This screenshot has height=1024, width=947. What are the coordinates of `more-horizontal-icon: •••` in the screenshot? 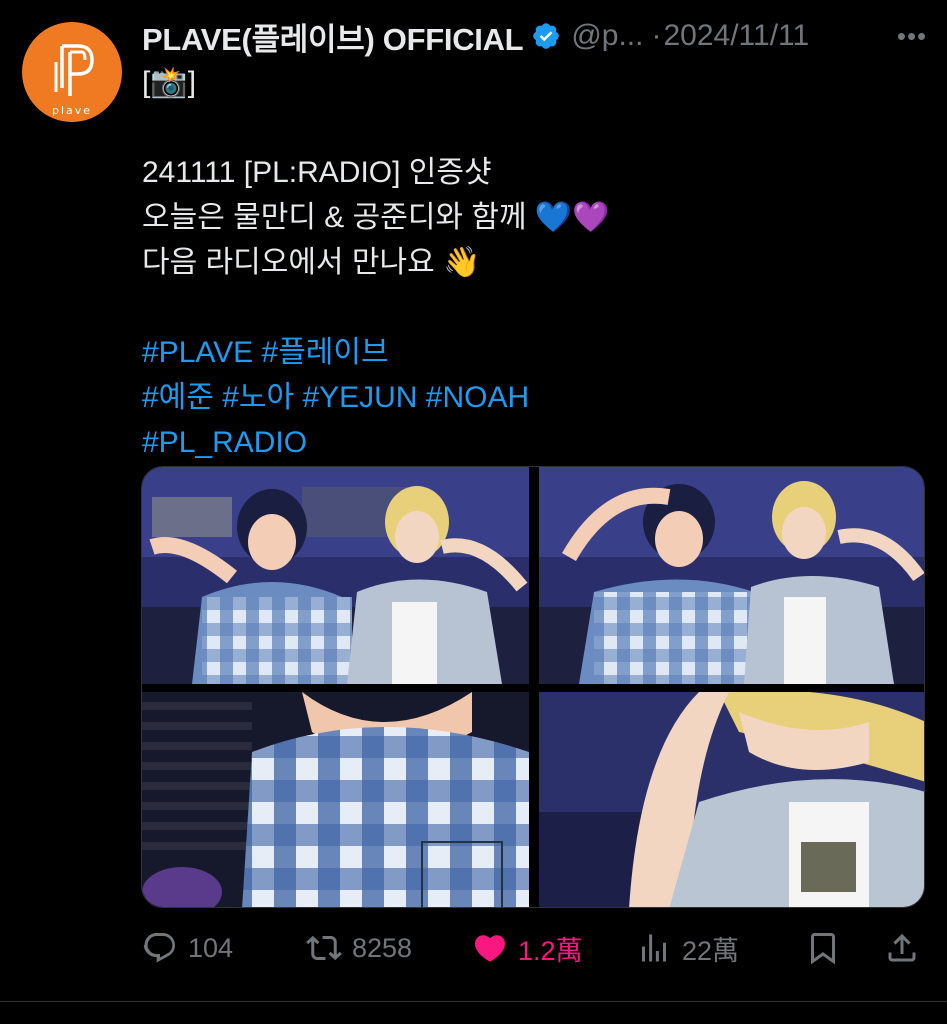 It's located at (912, 36).